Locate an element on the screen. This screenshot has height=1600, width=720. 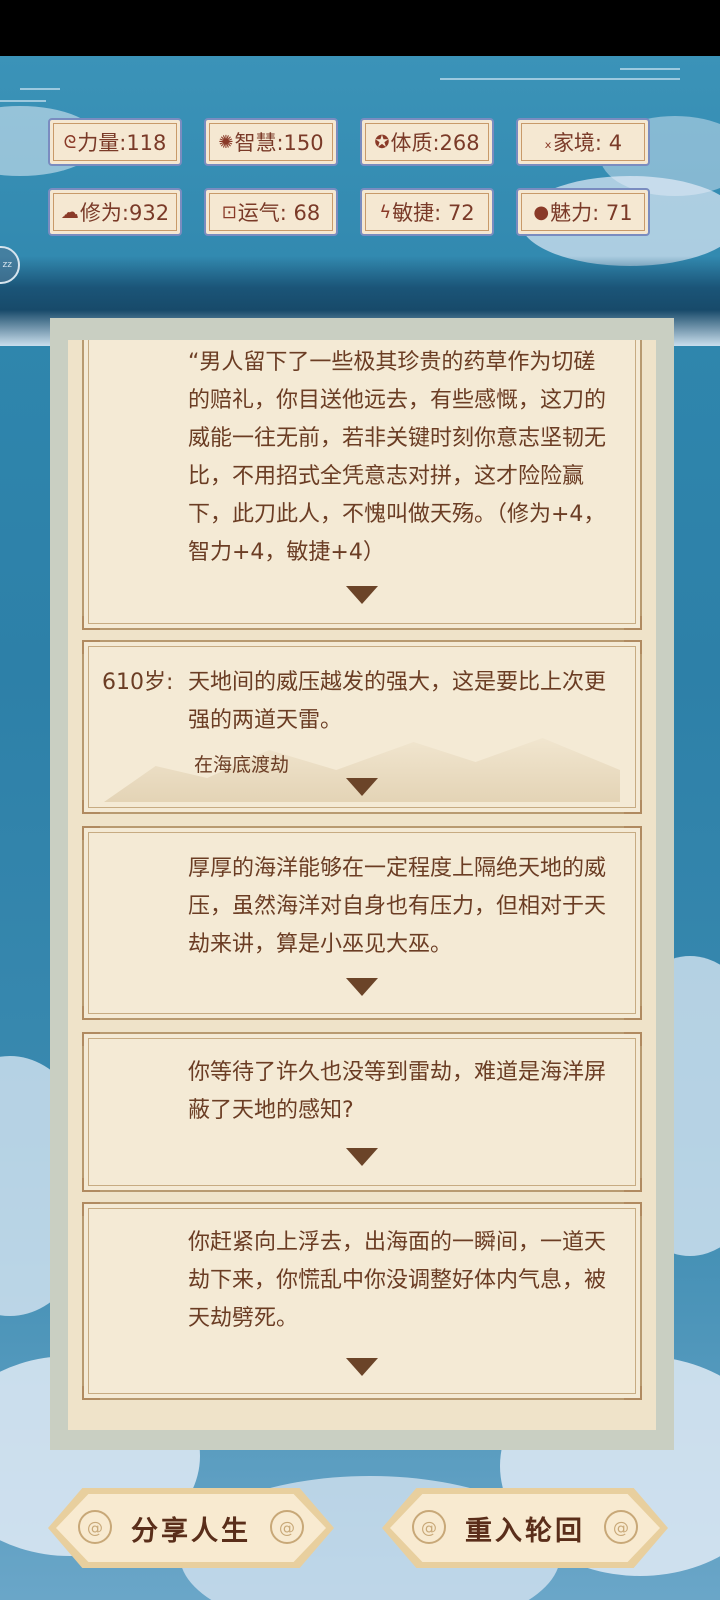
stat-agility: ϟ 敏捷: 72 is located at coordinates (427, 212).